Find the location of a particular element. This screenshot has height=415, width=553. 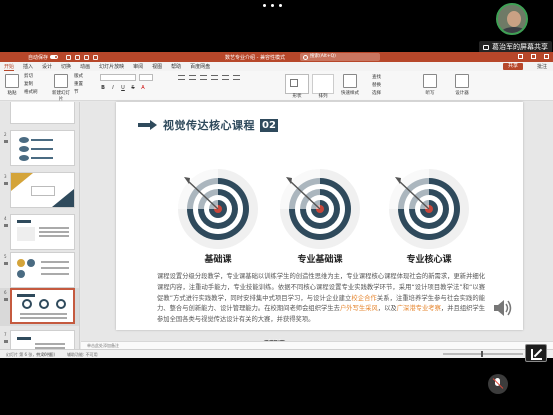

paste-button: 粘贴 is located at coordinates (12, 85).